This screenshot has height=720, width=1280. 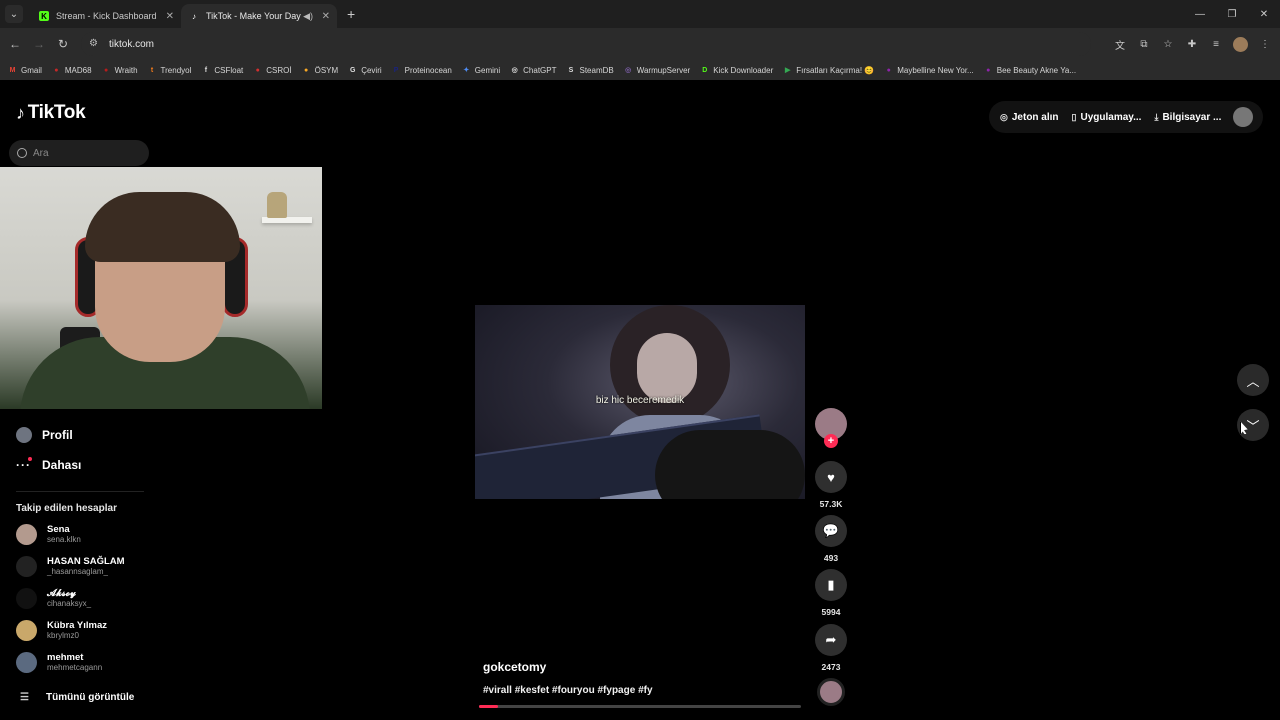 What do you see at coordinates (95, 44) in the screenshot?
I see `site-info-icon: ⚙` at bounding box center [95, 44].